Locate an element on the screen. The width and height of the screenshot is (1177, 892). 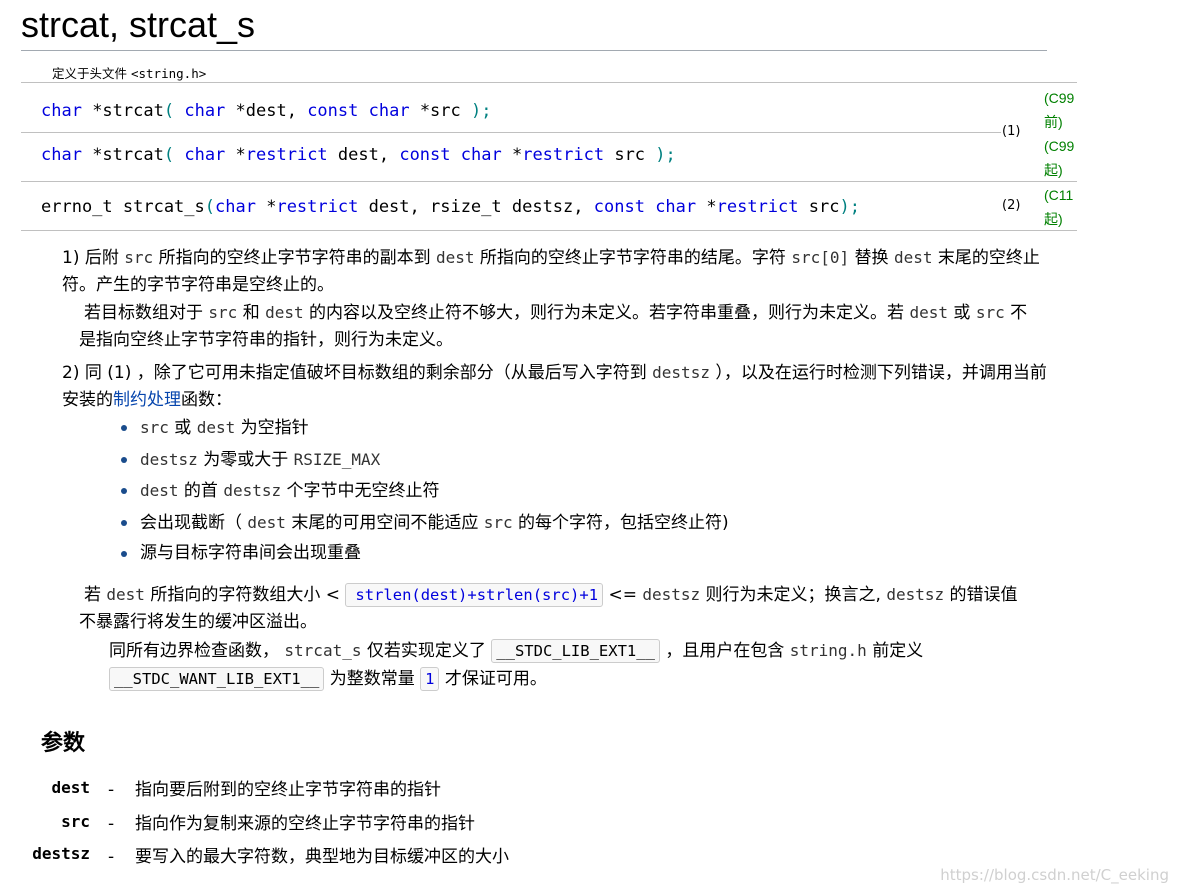
text-run: 同 (1) ，除了它可用未指定值破坏目标数组的剩余部分（从最后写入字符到 is located at coordinates (366, 373).